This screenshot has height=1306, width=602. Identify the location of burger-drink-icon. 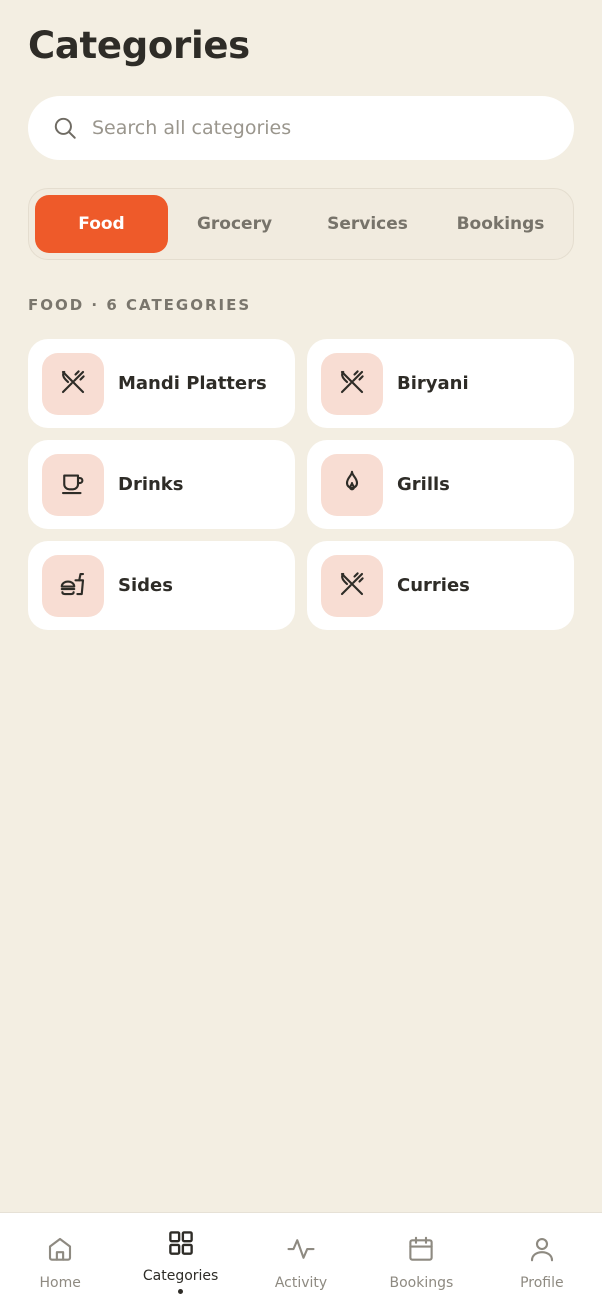
(73, 586).